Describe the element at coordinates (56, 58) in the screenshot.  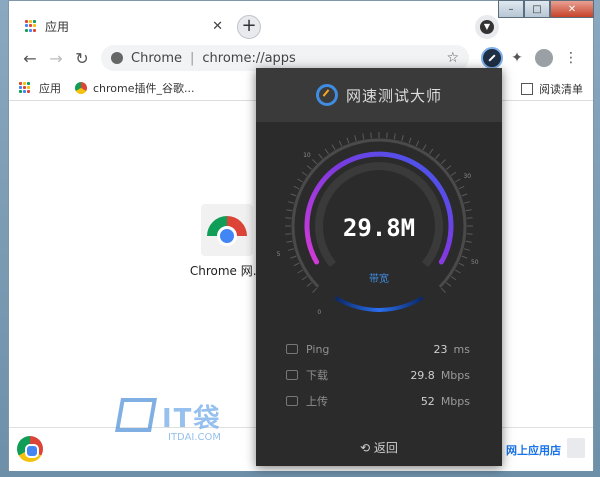
I see `forward-button: →` at that location.